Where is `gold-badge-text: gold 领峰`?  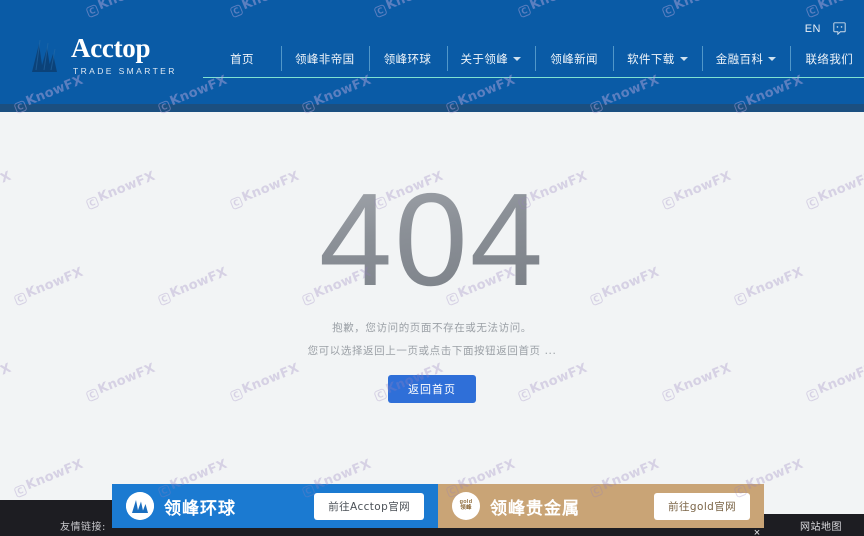 gold-badge-text: gold 领峰 is located at coordinates (466, 505).